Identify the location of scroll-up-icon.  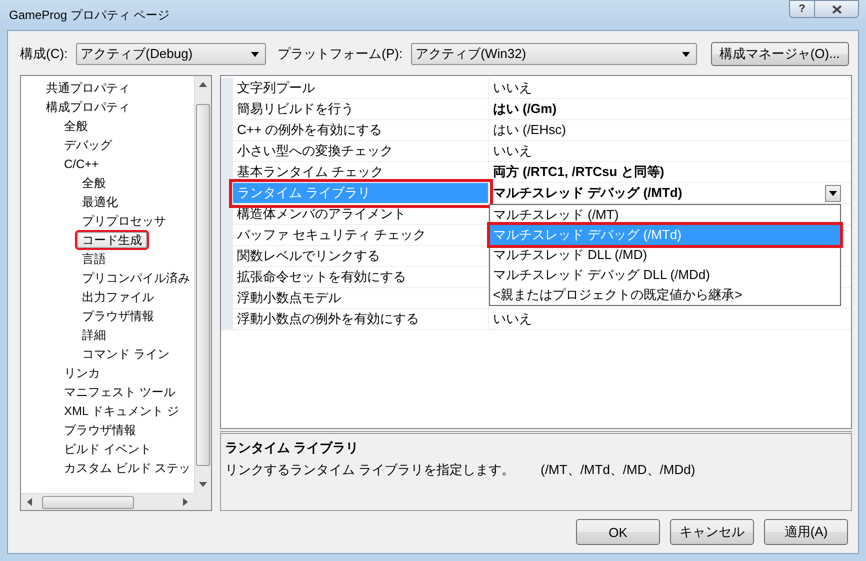
(203, 84).